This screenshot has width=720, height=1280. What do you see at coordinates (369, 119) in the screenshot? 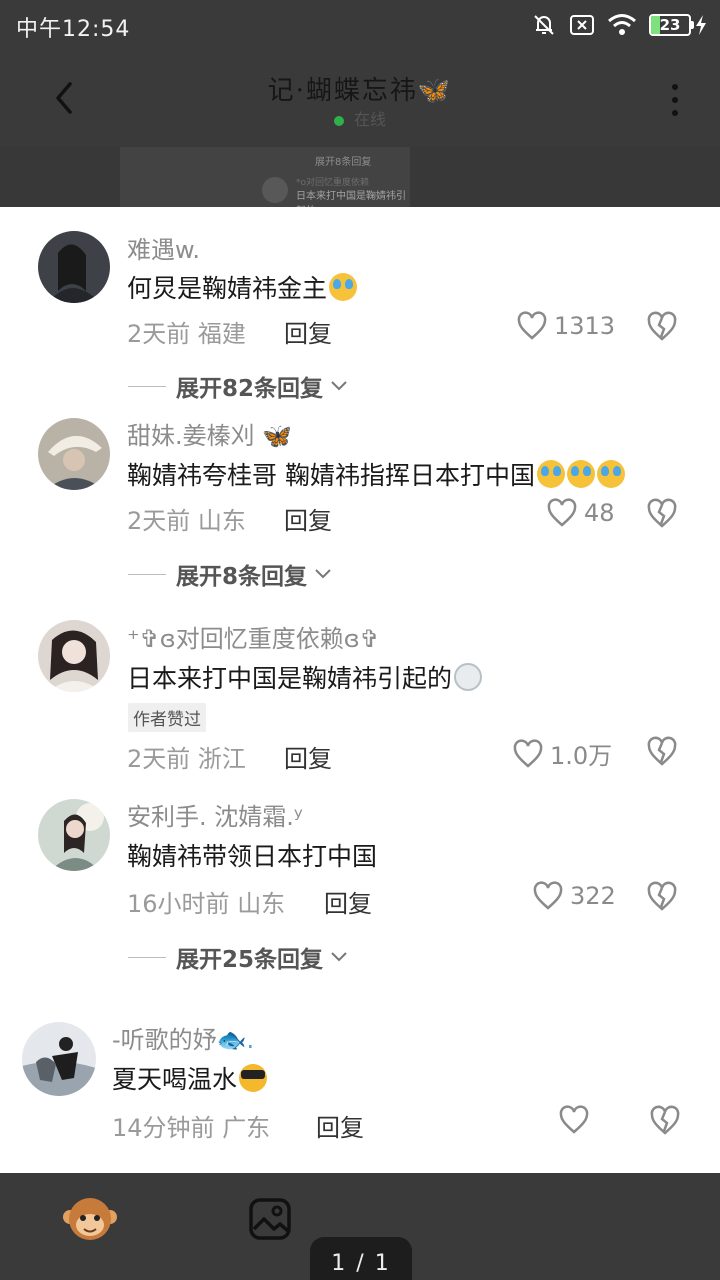
I see `online-status-label: 在线` at bounding box center [369, 119].